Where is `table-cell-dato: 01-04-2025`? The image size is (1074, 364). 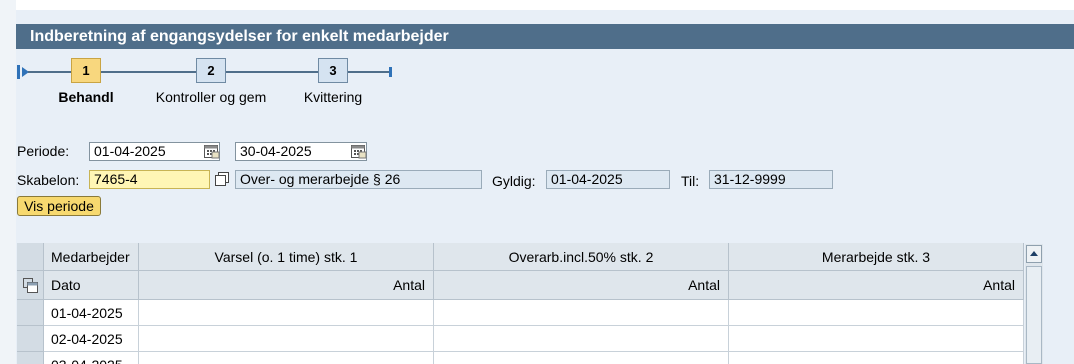 table-cell-dato: 01-04-2025 is located at coordinates (91, 313).